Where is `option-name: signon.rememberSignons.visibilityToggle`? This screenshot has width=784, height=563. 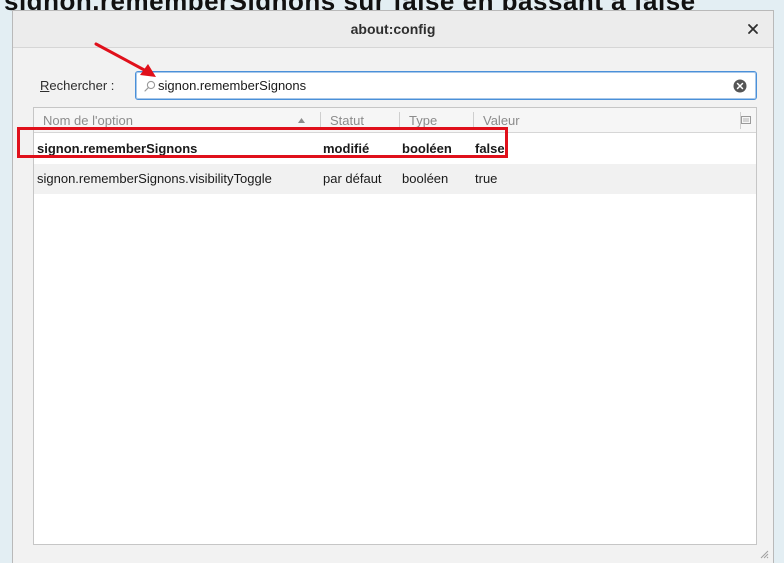 option-name: signon.rememberSignons.visibilityToggle is located at coordinates (154, 178).